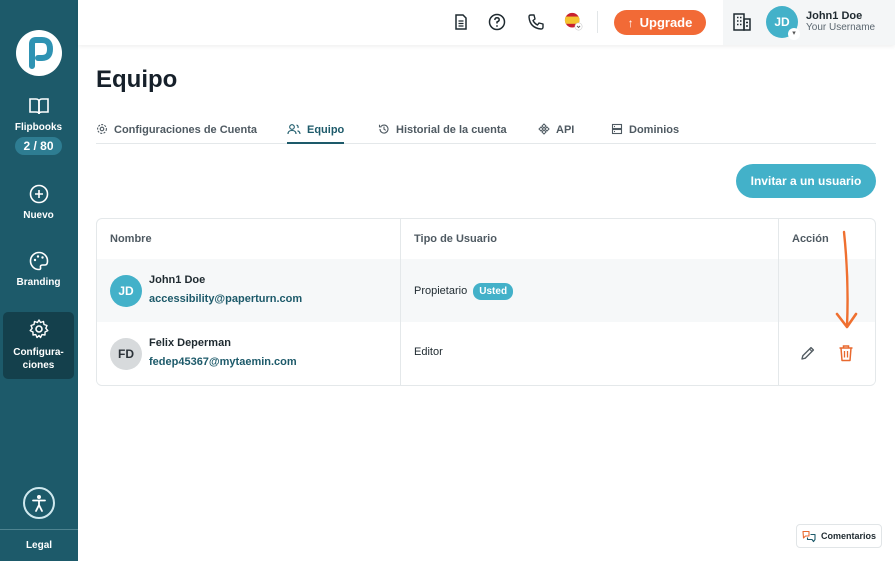 This screenshot has width=895, height=561. I want to click on role-label: Propietario, so click(441, 291).